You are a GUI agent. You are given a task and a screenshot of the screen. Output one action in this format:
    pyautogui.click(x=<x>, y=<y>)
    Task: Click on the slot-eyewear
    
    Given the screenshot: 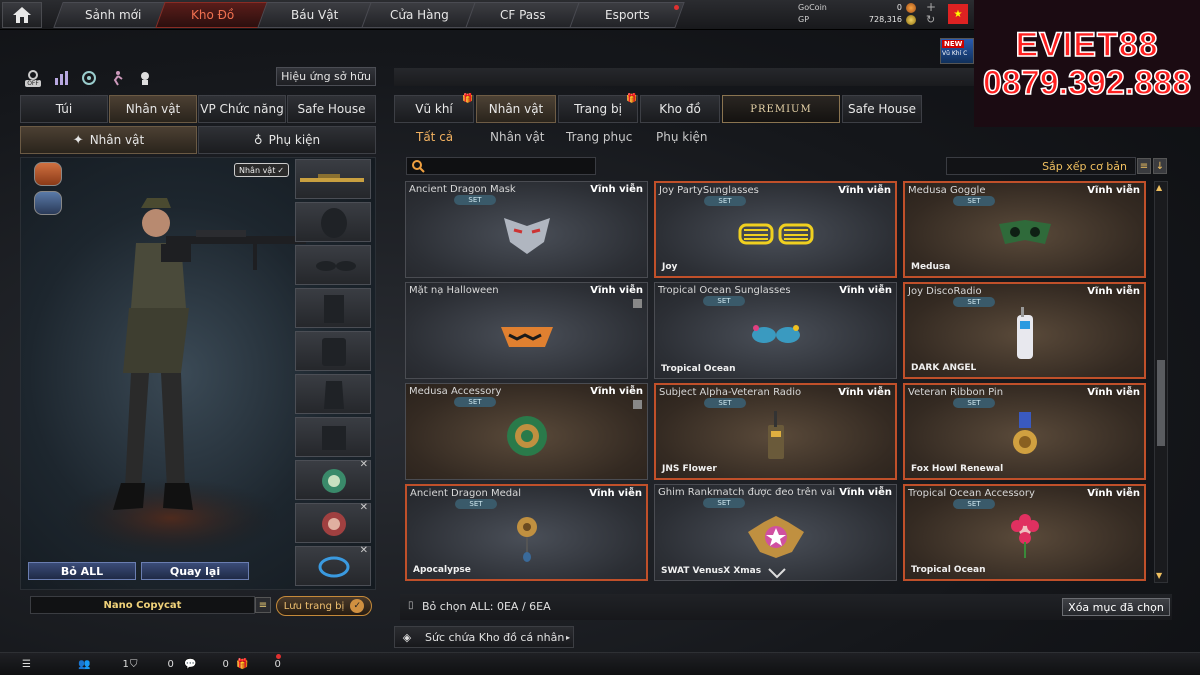 What is the action you would take?
    pyautogui.click(x=333, y=265)
    